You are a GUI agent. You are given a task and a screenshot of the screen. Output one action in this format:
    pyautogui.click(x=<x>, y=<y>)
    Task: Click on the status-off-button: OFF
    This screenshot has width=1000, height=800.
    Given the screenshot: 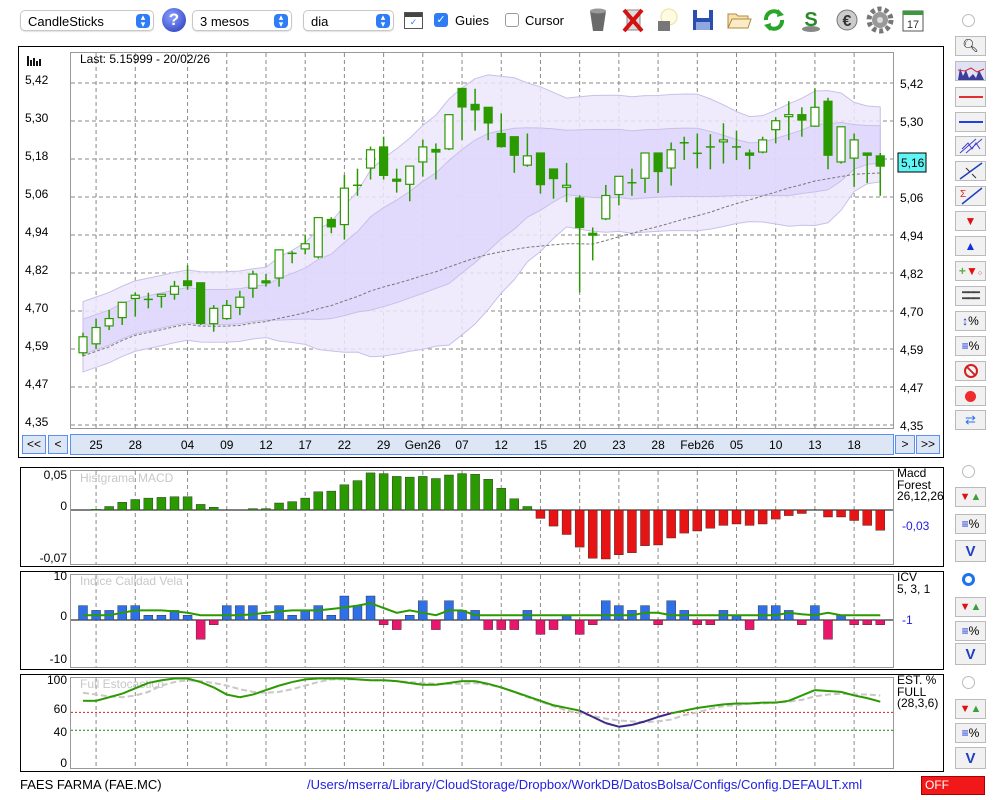 What is the action you would take?
    pyautogui.click(x=953, y=785)
    